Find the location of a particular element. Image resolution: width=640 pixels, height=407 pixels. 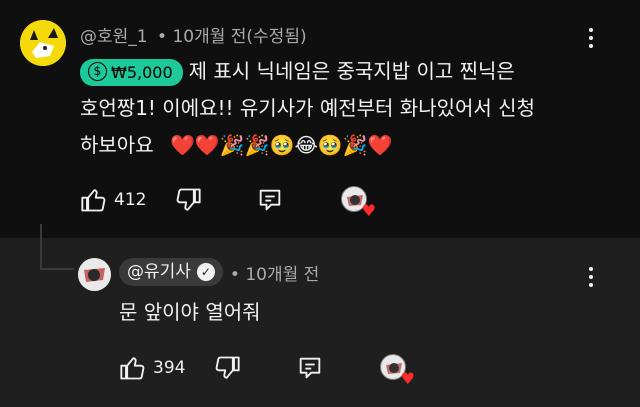

comment-text-line-2: 호언짱1! 이에요!! 유기사가 예전부터 화나있어서 신청 is located at coordinates (307, 108).